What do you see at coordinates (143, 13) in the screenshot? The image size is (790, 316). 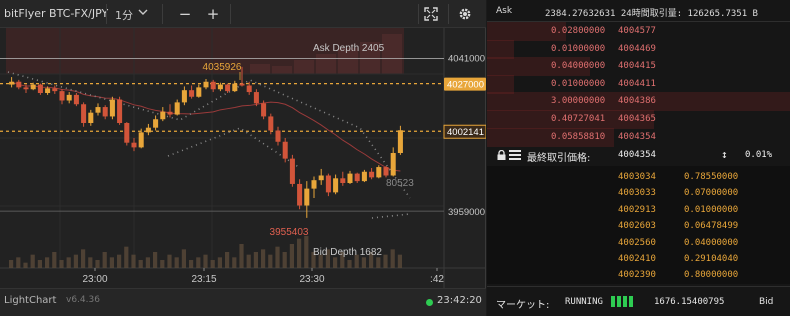 I see `chevron-down-icon` at bounding box center [143, 13].